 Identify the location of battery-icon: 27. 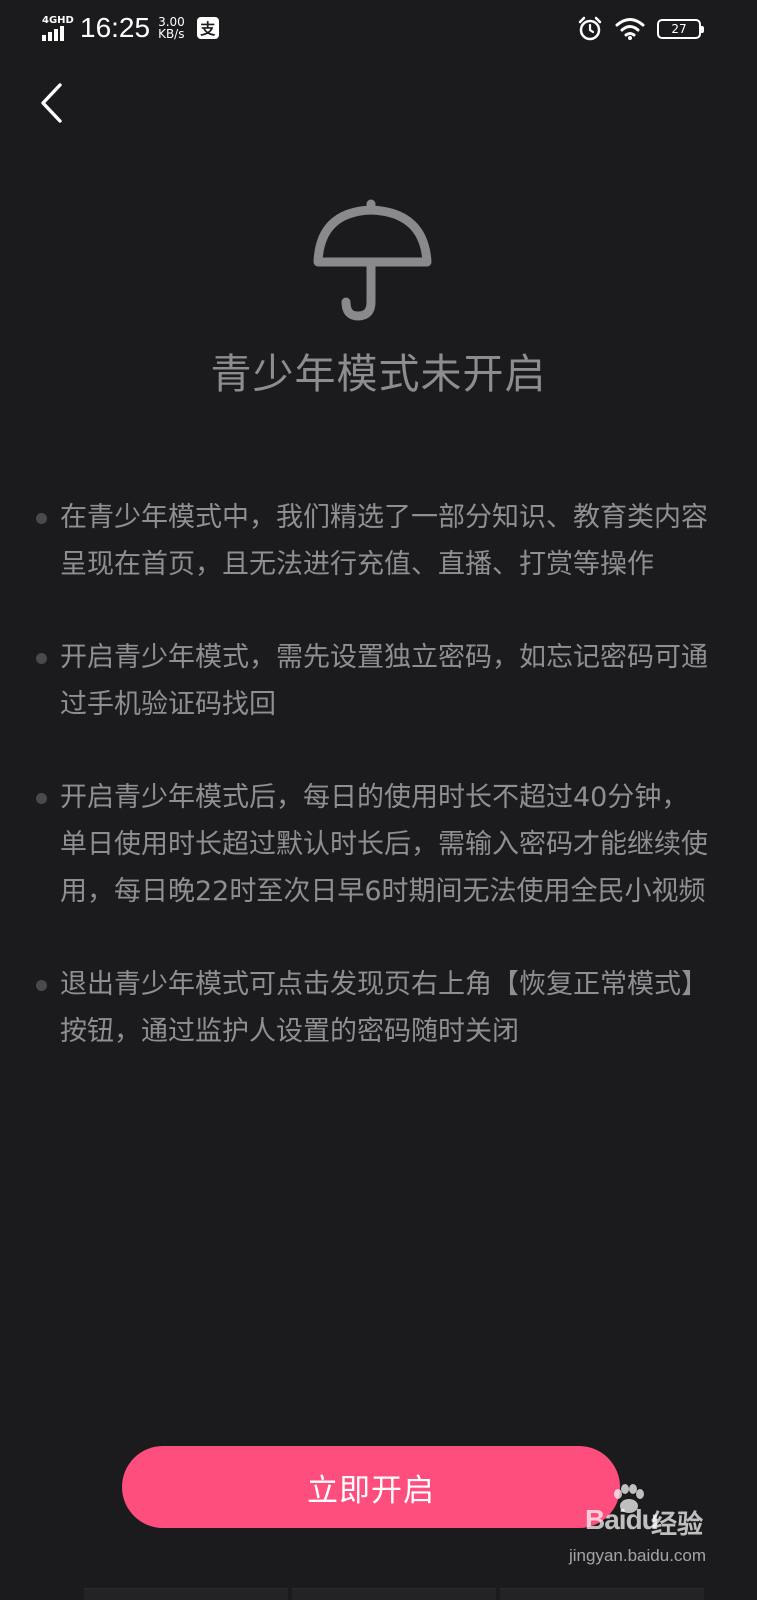
(680, 29).